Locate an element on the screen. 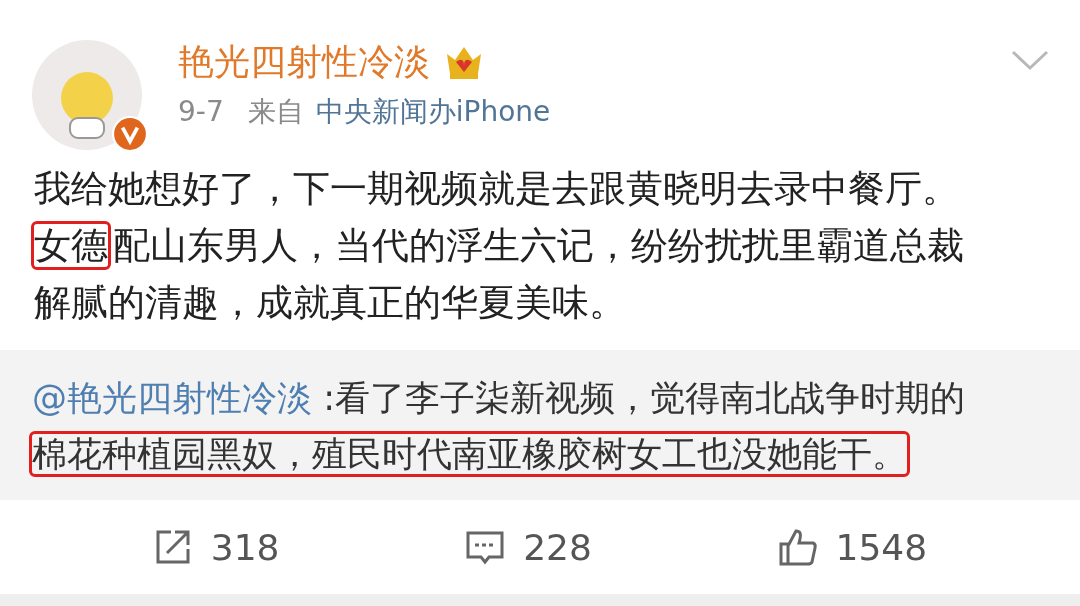  source-label: 来自 is located at coordinates (275, 112).